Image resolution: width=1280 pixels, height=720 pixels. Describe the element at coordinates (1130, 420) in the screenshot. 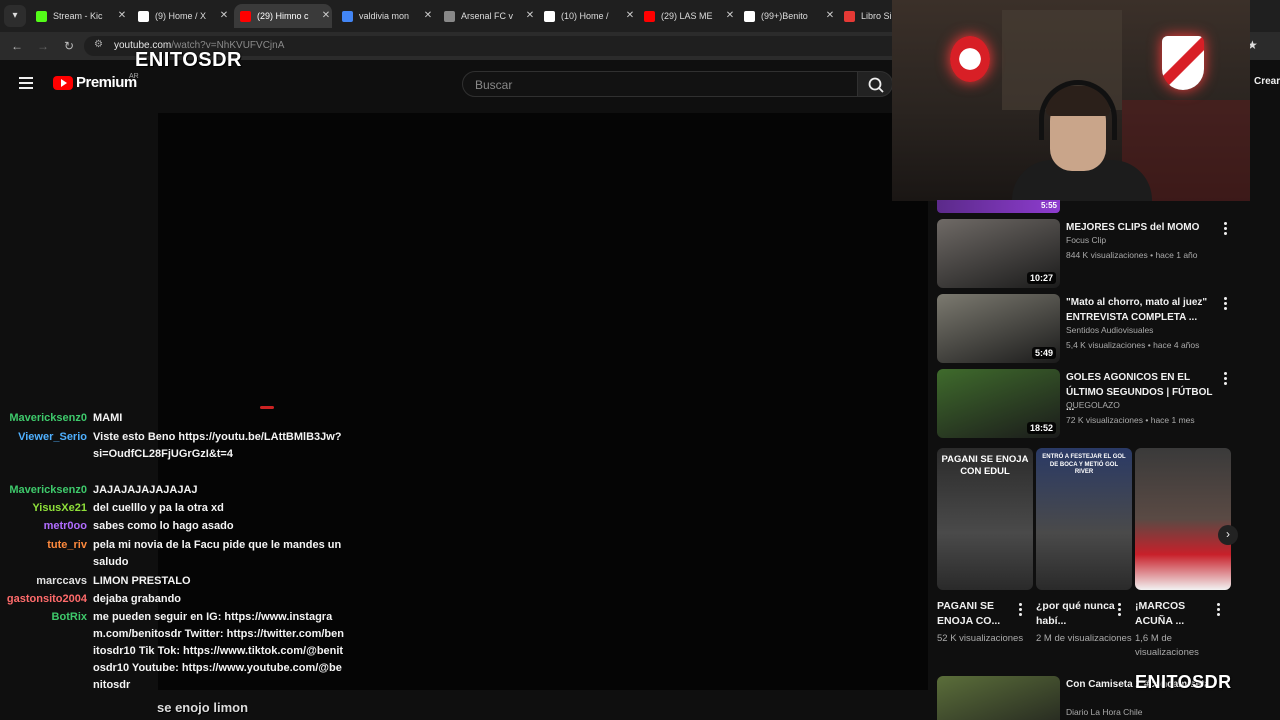

I see `video-meta: 72 K visualizaciones • hace 1 mes` at that location.